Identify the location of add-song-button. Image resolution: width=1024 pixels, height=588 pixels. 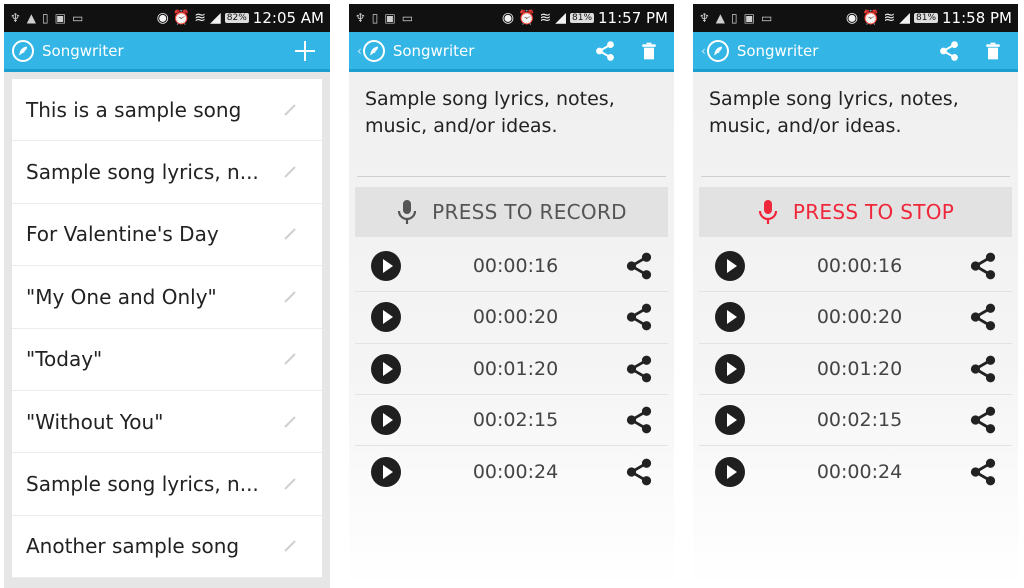
(305, 51).